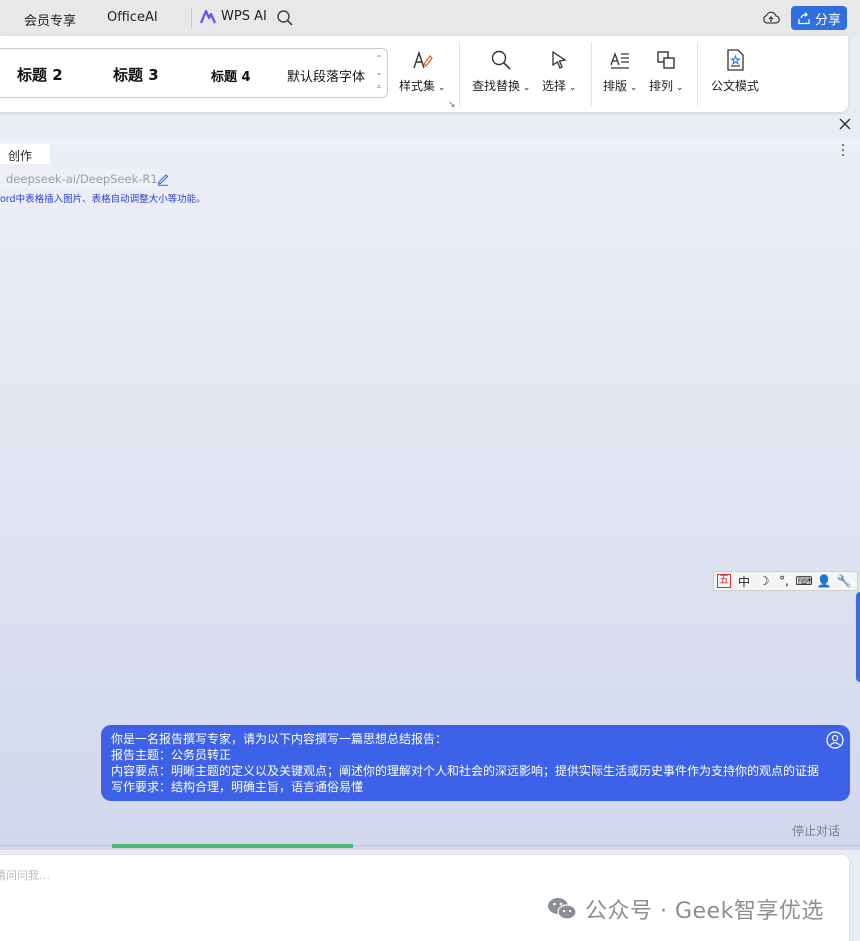  Describe the element at coordinates (666, 60) in the screenshot. I see `arrange-icon` at that location.